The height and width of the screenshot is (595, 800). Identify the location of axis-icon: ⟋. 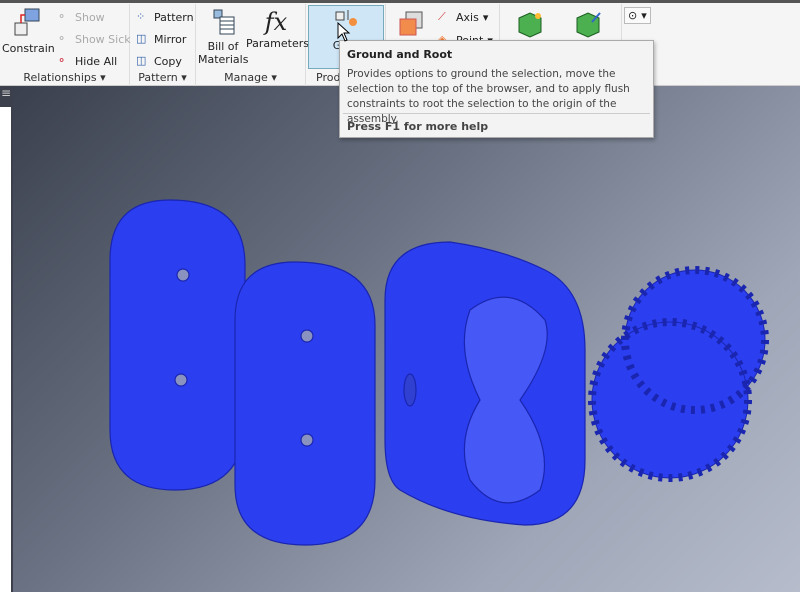
(442, 16).